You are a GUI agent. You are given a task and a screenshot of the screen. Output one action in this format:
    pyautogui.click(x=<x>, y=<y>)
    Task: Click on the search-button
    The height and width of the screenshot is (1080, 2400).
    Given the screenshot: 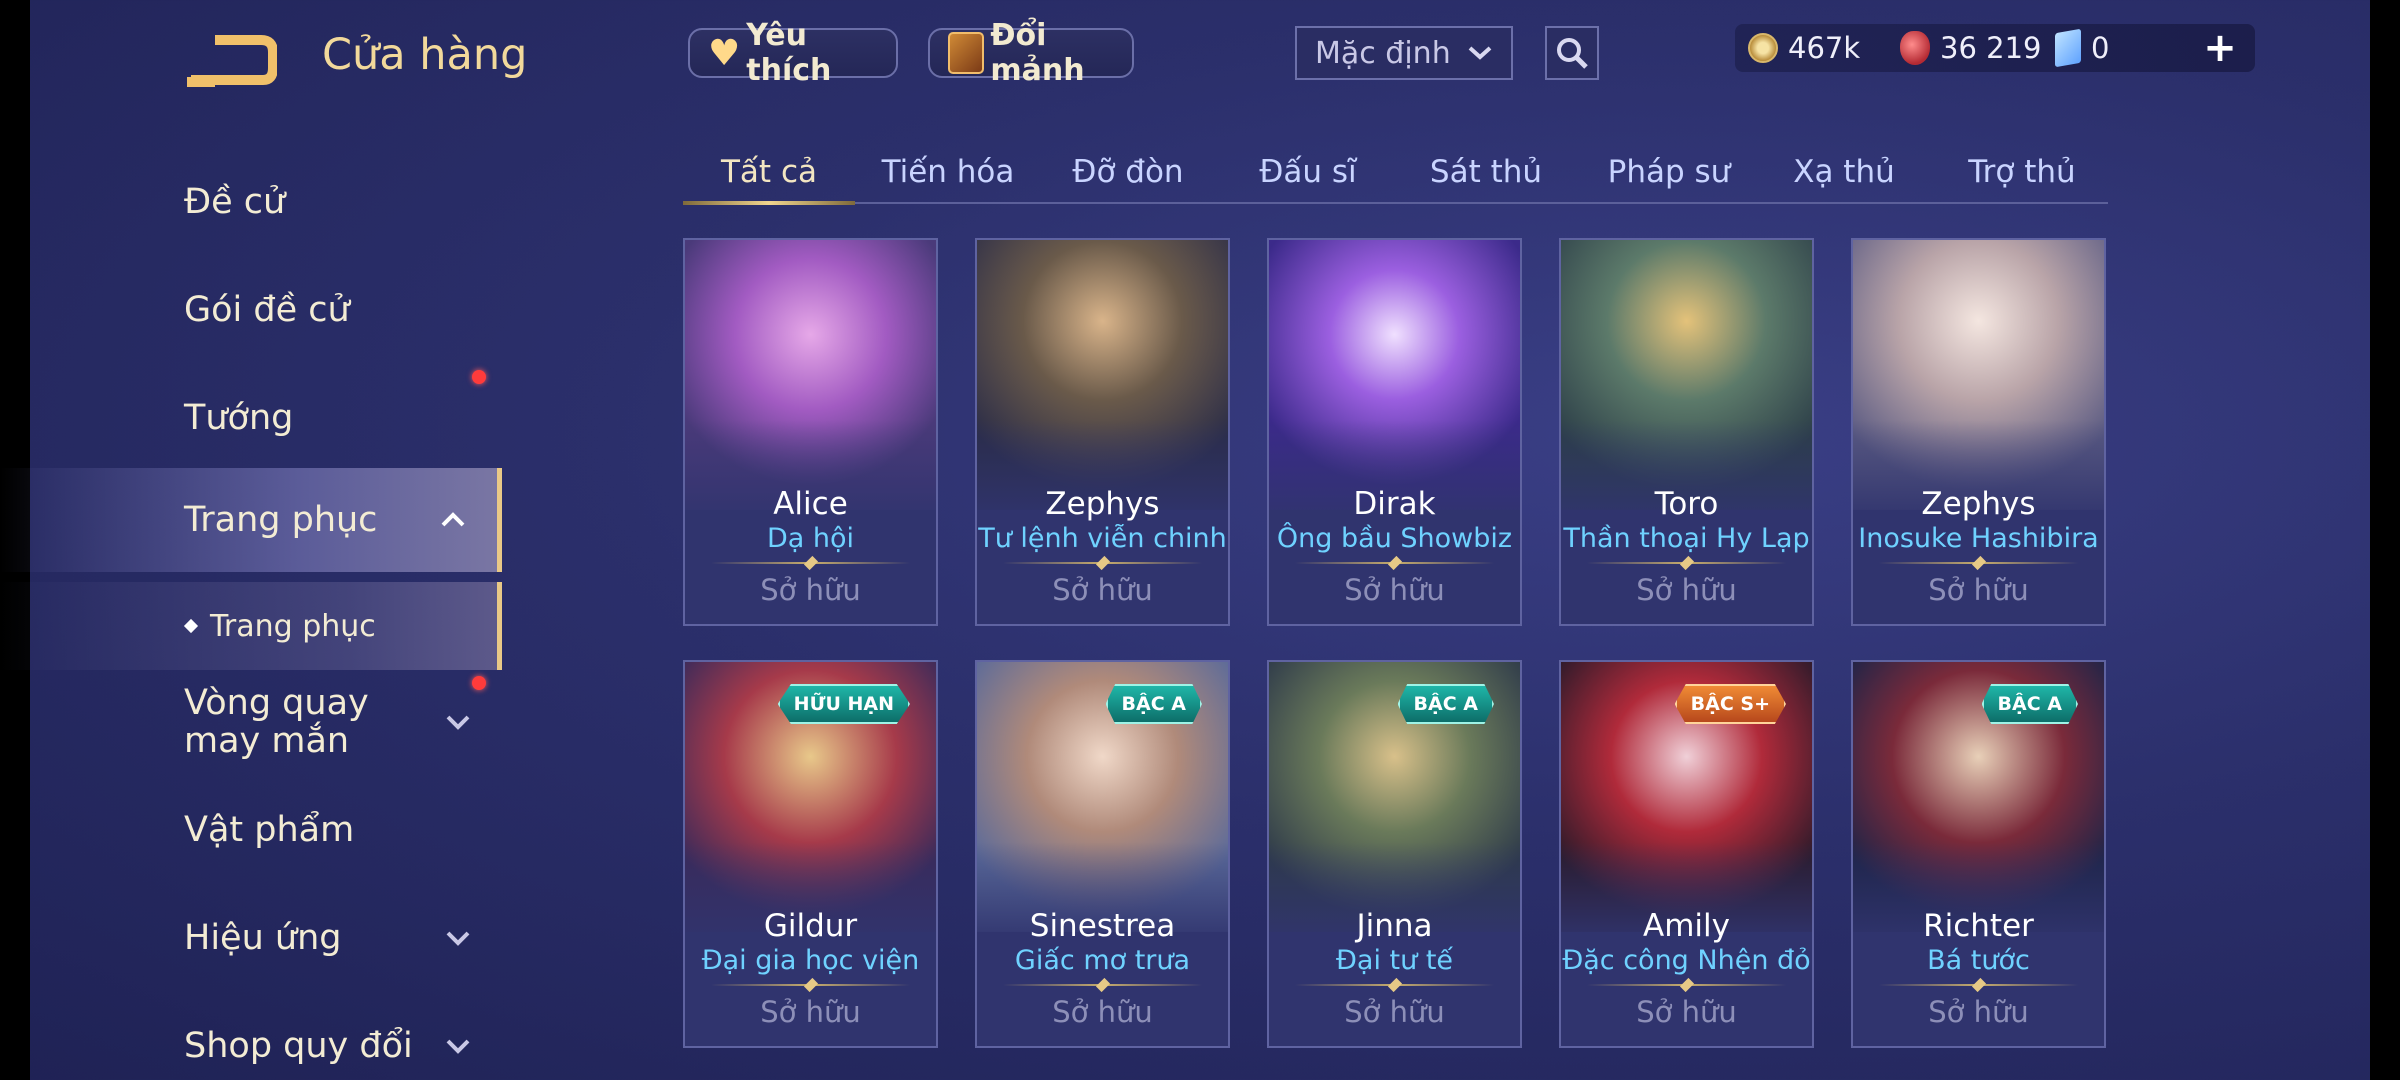 What is the action you would take?
    pyautogui.click(x=1572, y=53)
    